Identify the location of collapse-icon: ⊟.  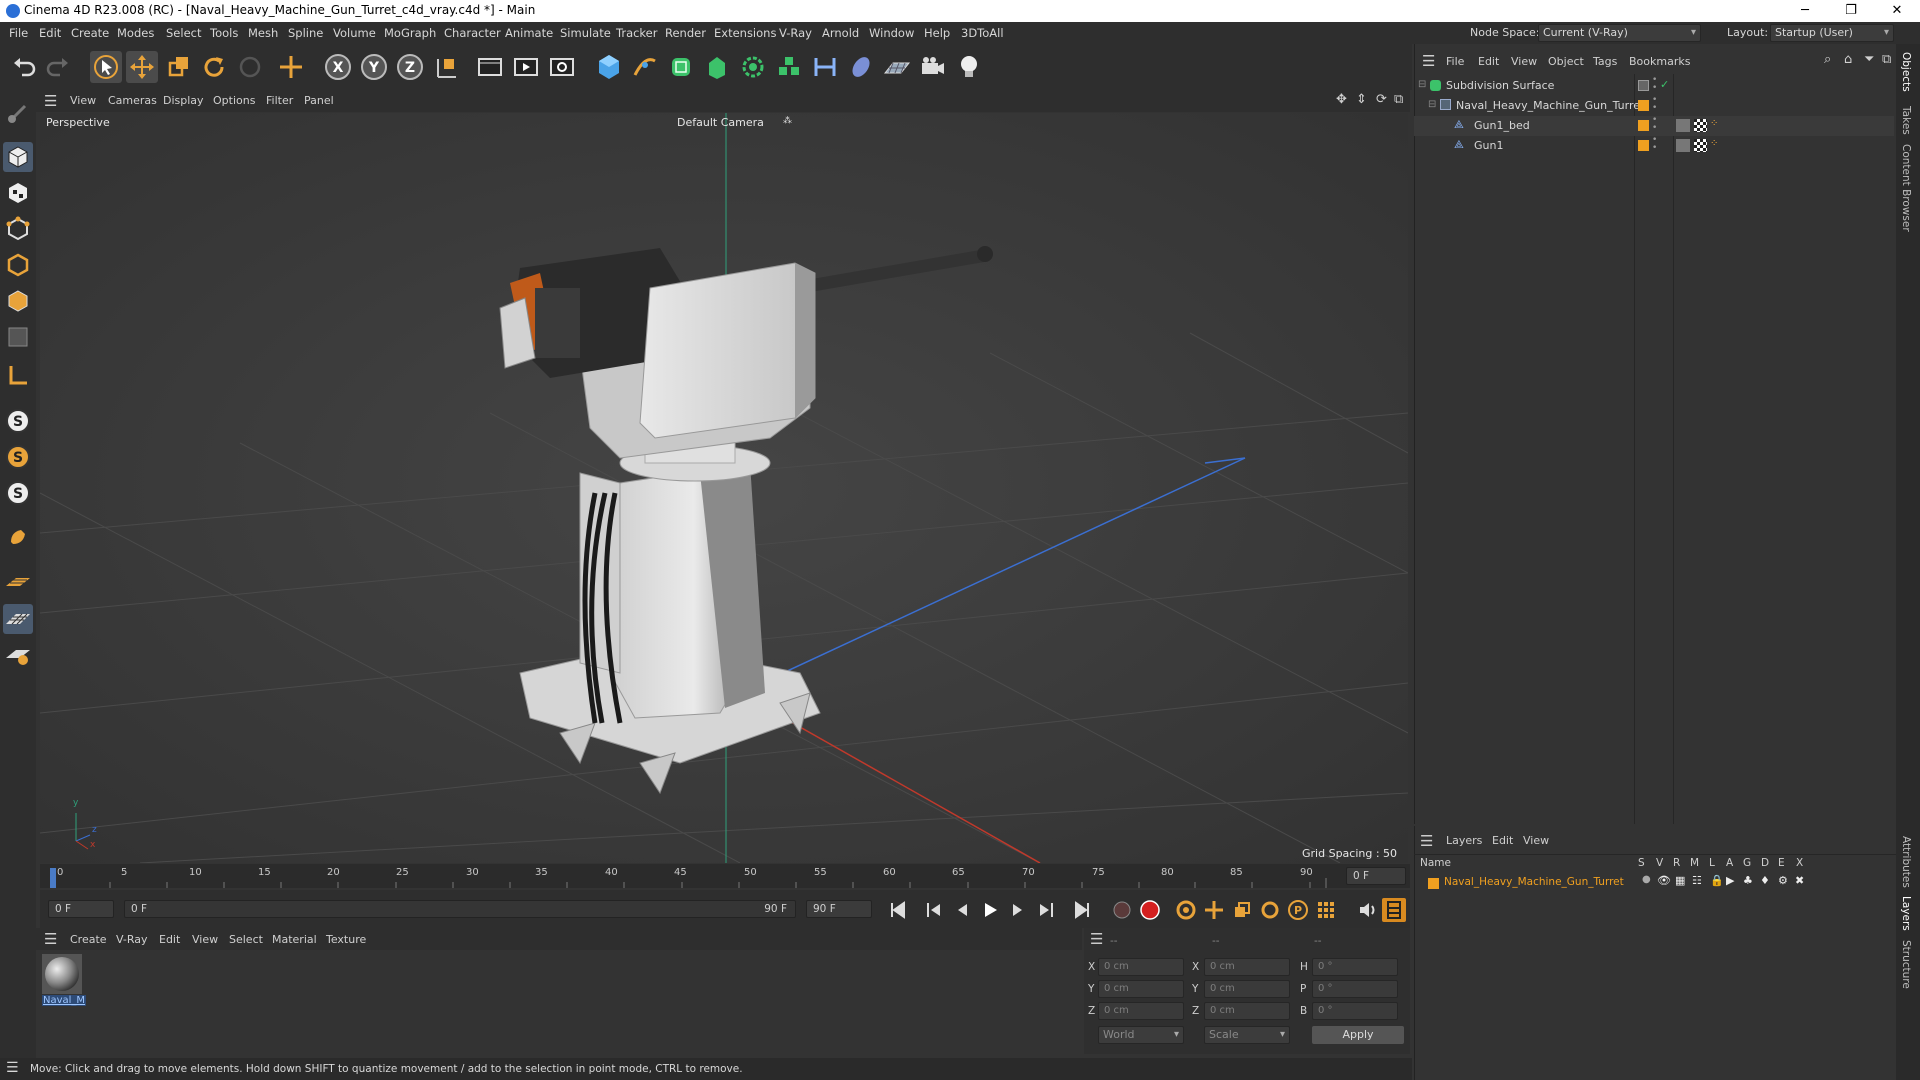
(1422, 84).